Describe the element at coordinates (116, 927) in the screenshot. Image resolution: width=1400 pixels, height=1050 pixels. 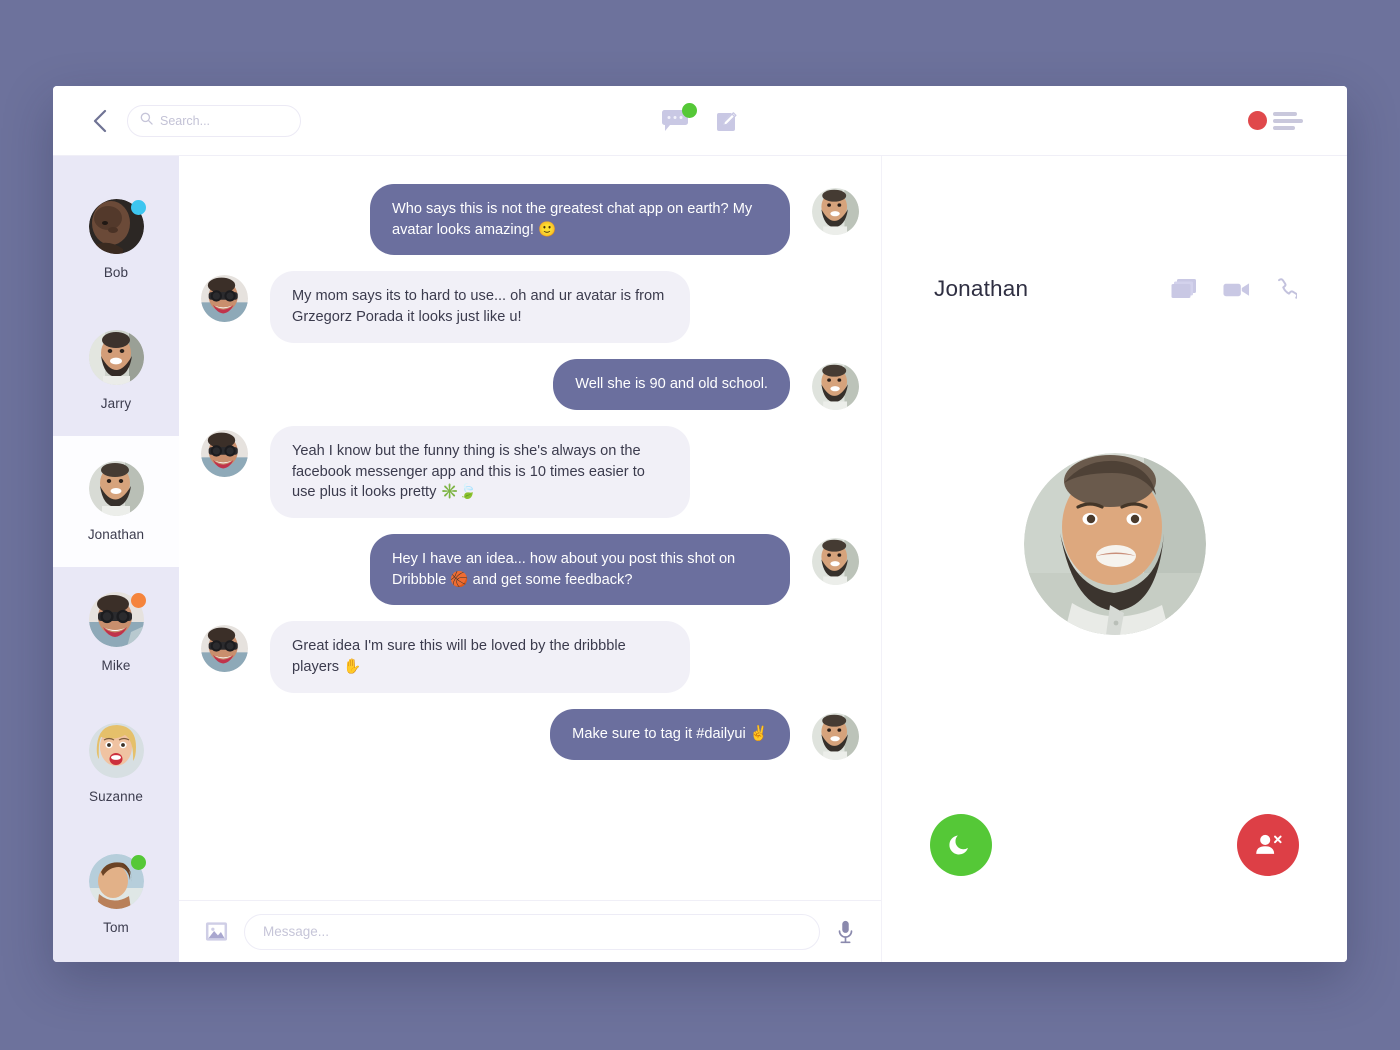
I see `sidebar-item-label: Tom` at that location.